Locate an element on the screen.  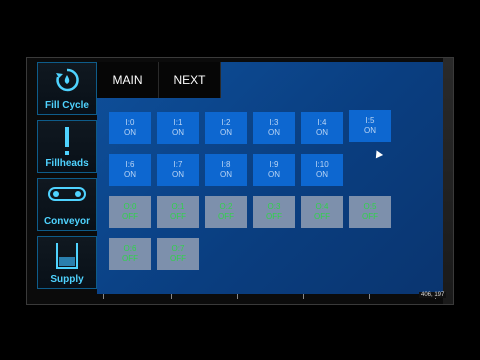
output-cell: O:2 OFF is located at coordinates (226, 212).